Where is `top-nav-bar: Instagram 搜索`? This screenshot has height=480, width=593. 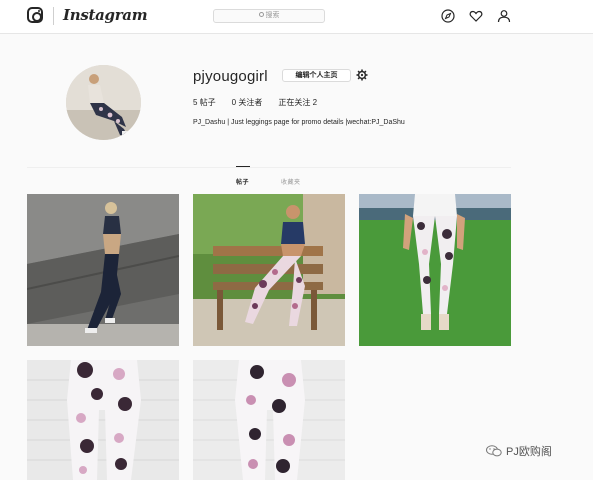 top-nav-bar: Instagram 搜索 is located at coordinates (296, 17).